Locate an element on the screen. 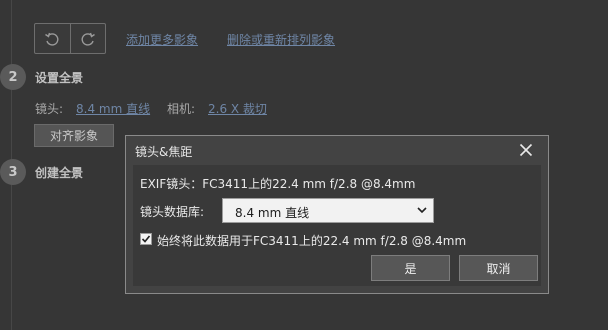 This screenshot has width=608, height=330. camera-value-link: 2.6 X 裁切 is located at coordinates (237, 108).